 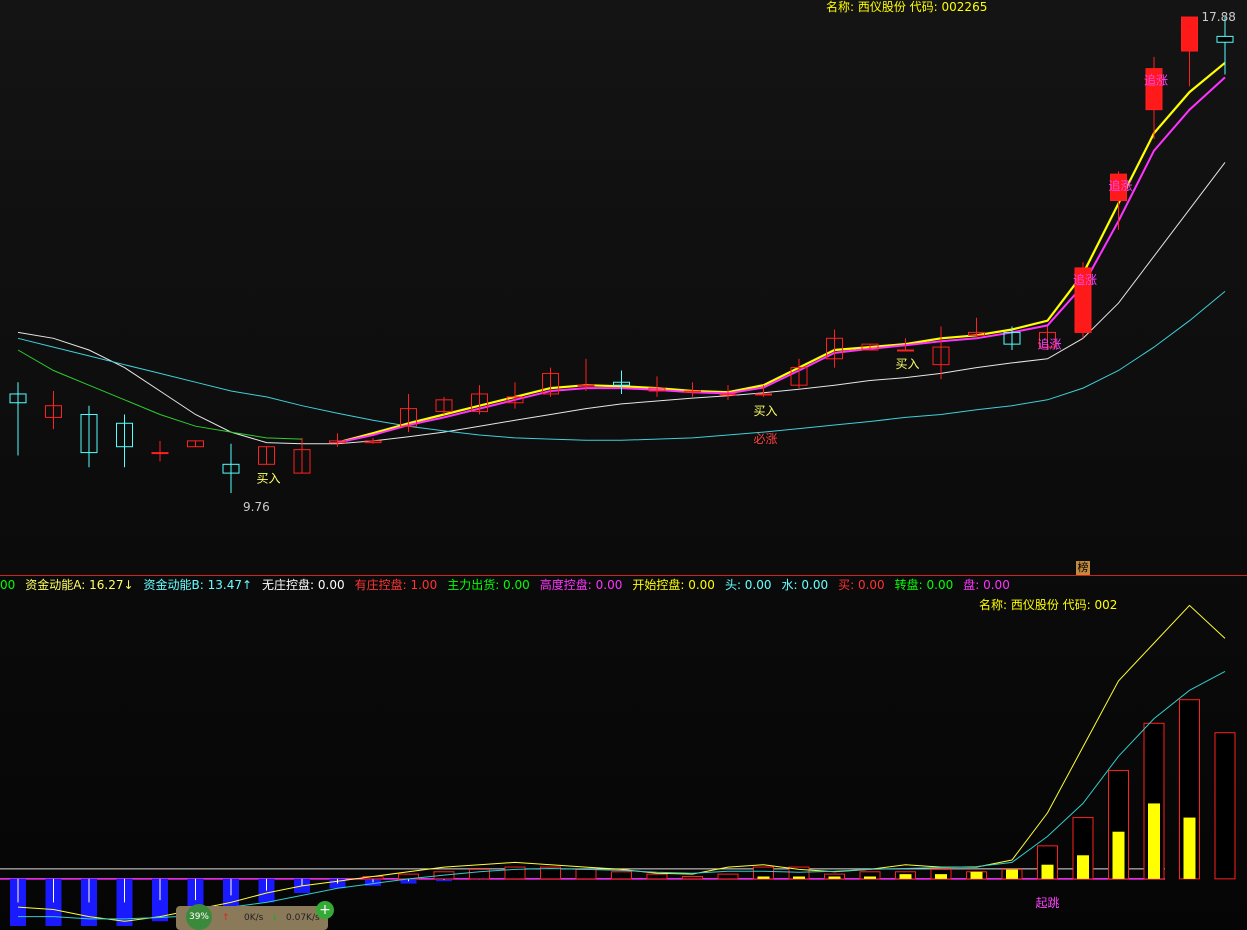 I want to click on indicator-item: 高度控盘: 0.00, so click(x=581, y=585).